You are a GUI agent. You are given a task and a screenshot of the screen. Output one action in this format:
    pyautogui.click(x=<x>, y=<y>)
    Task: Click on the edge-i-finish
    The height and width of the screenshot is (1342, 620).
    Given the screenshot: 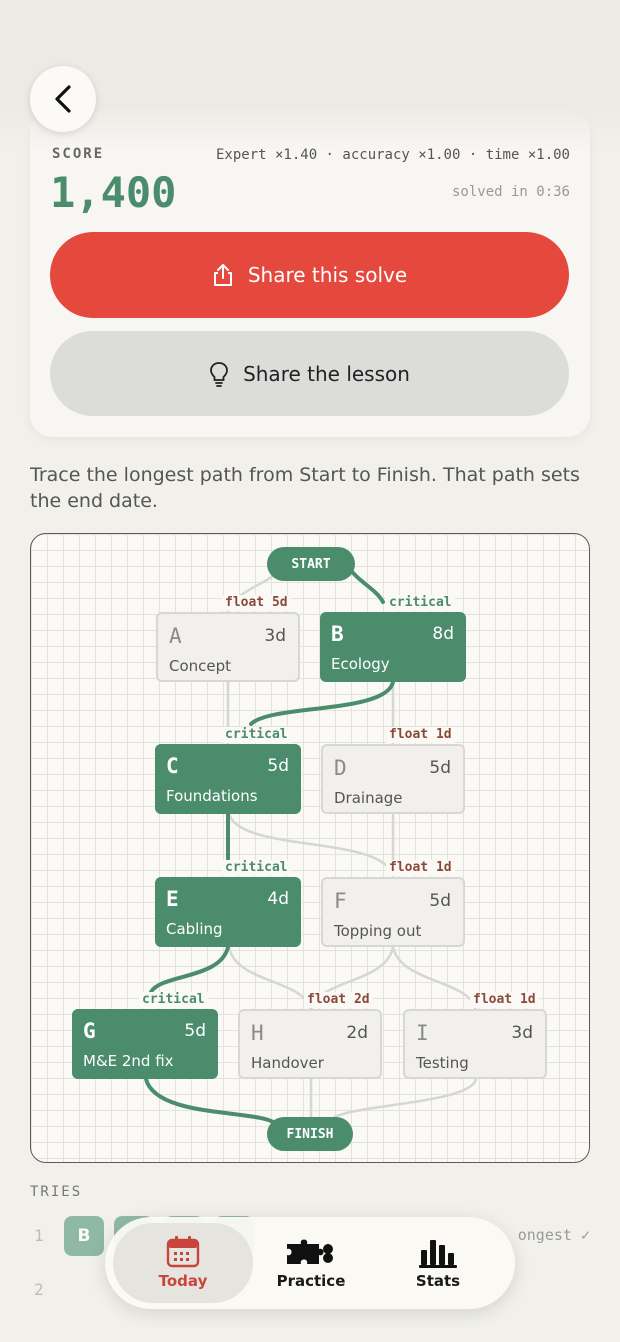 What is the action you would take?
    pyautogui.click(x=404, y=1099)
    